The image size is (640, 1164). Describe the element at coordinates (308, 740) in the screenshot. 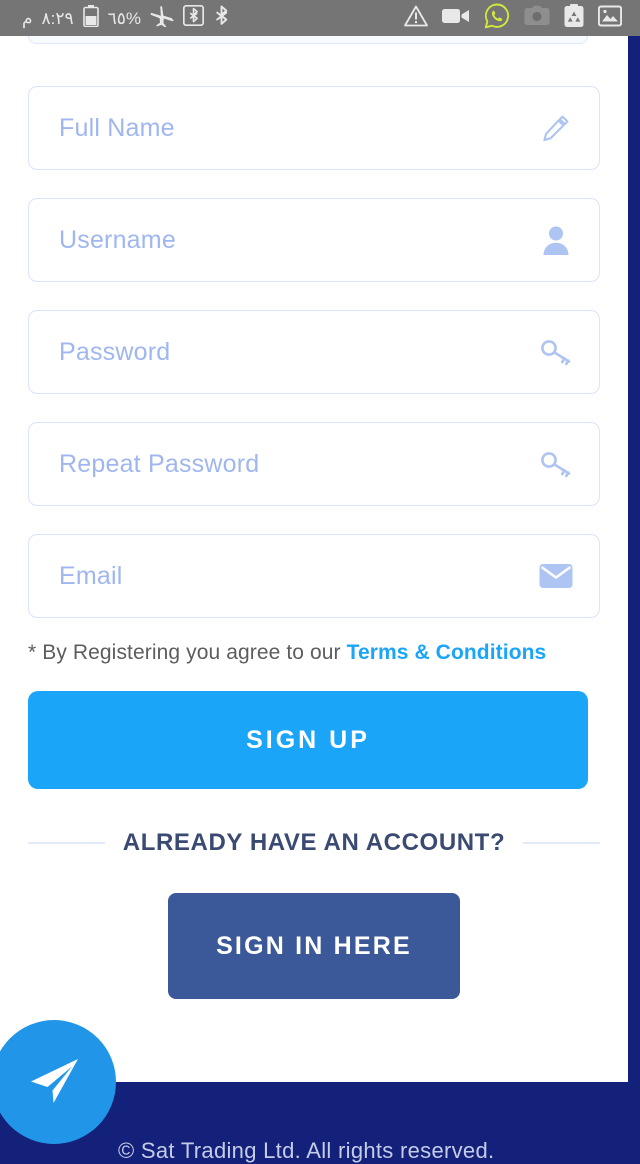

I see `sign-up-button: SIGN UP` at that location.